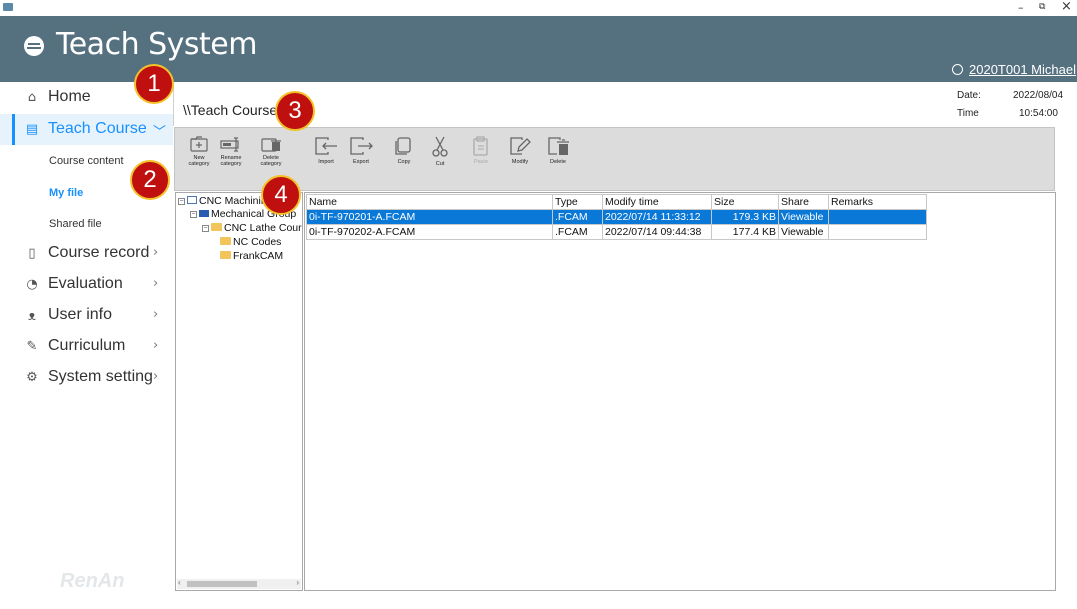 This screenshot has height=609, width=1077. I want to click on column-header-name: Name, so click(429, 202).